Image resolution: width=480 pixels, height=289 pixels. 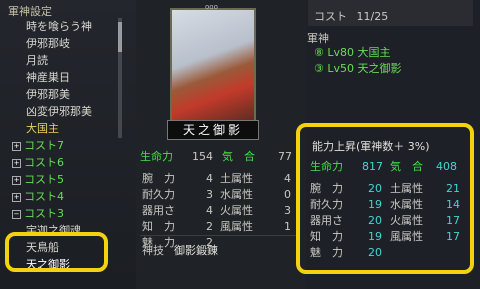 I want to click on base-ki-value: 77, so click(x=285, y=156).